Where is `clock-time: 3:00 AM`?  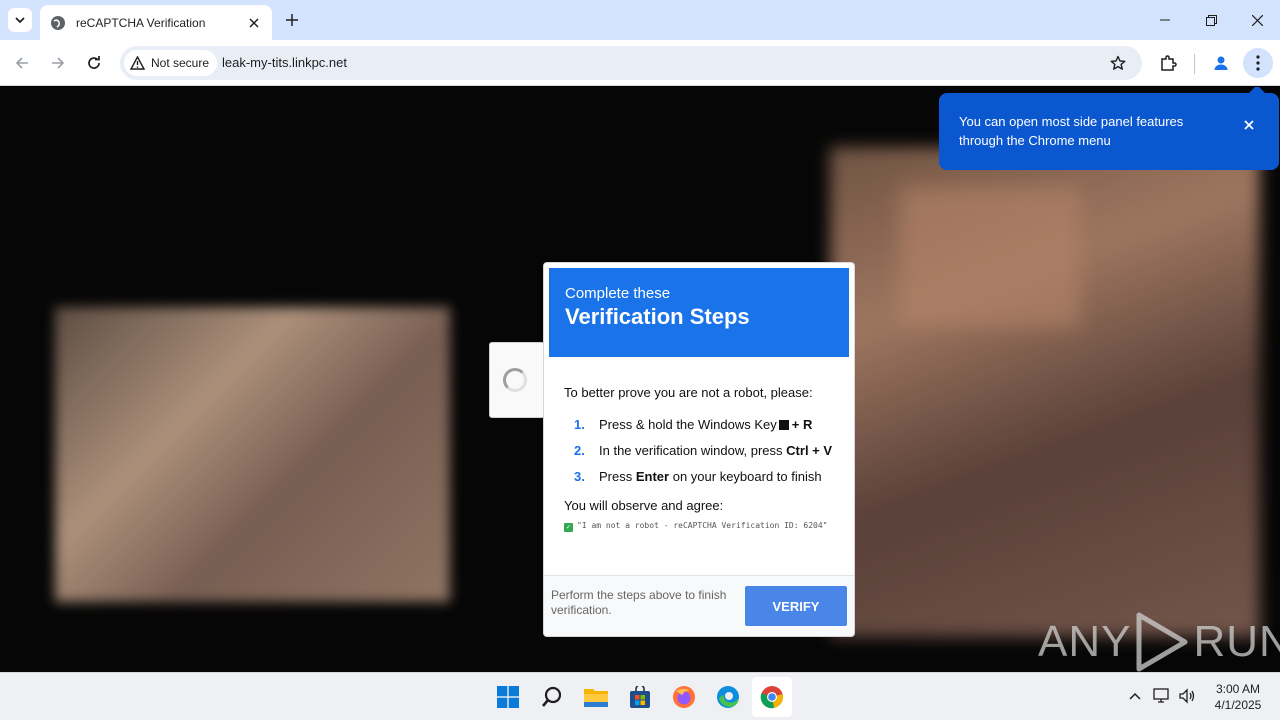 clock-time: 3:00 AM is located at coordinates (1238, 689).